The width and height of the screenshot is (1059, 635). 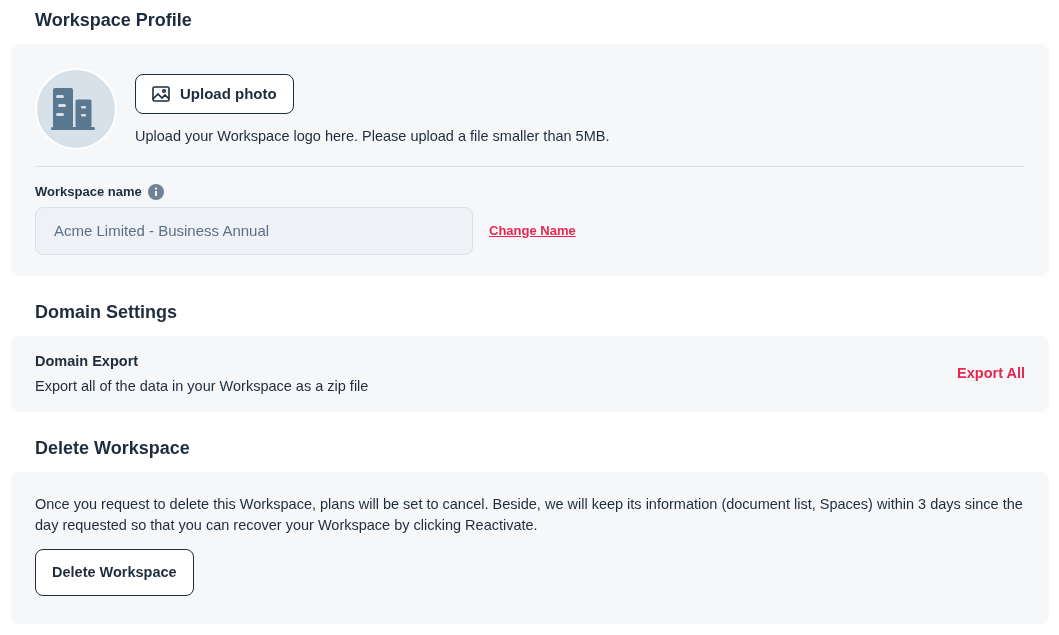 What do you see at coordinates (87, 361) in the screenshot?
I see `setting-title: Domain Export` at bounding box center [87, 361].